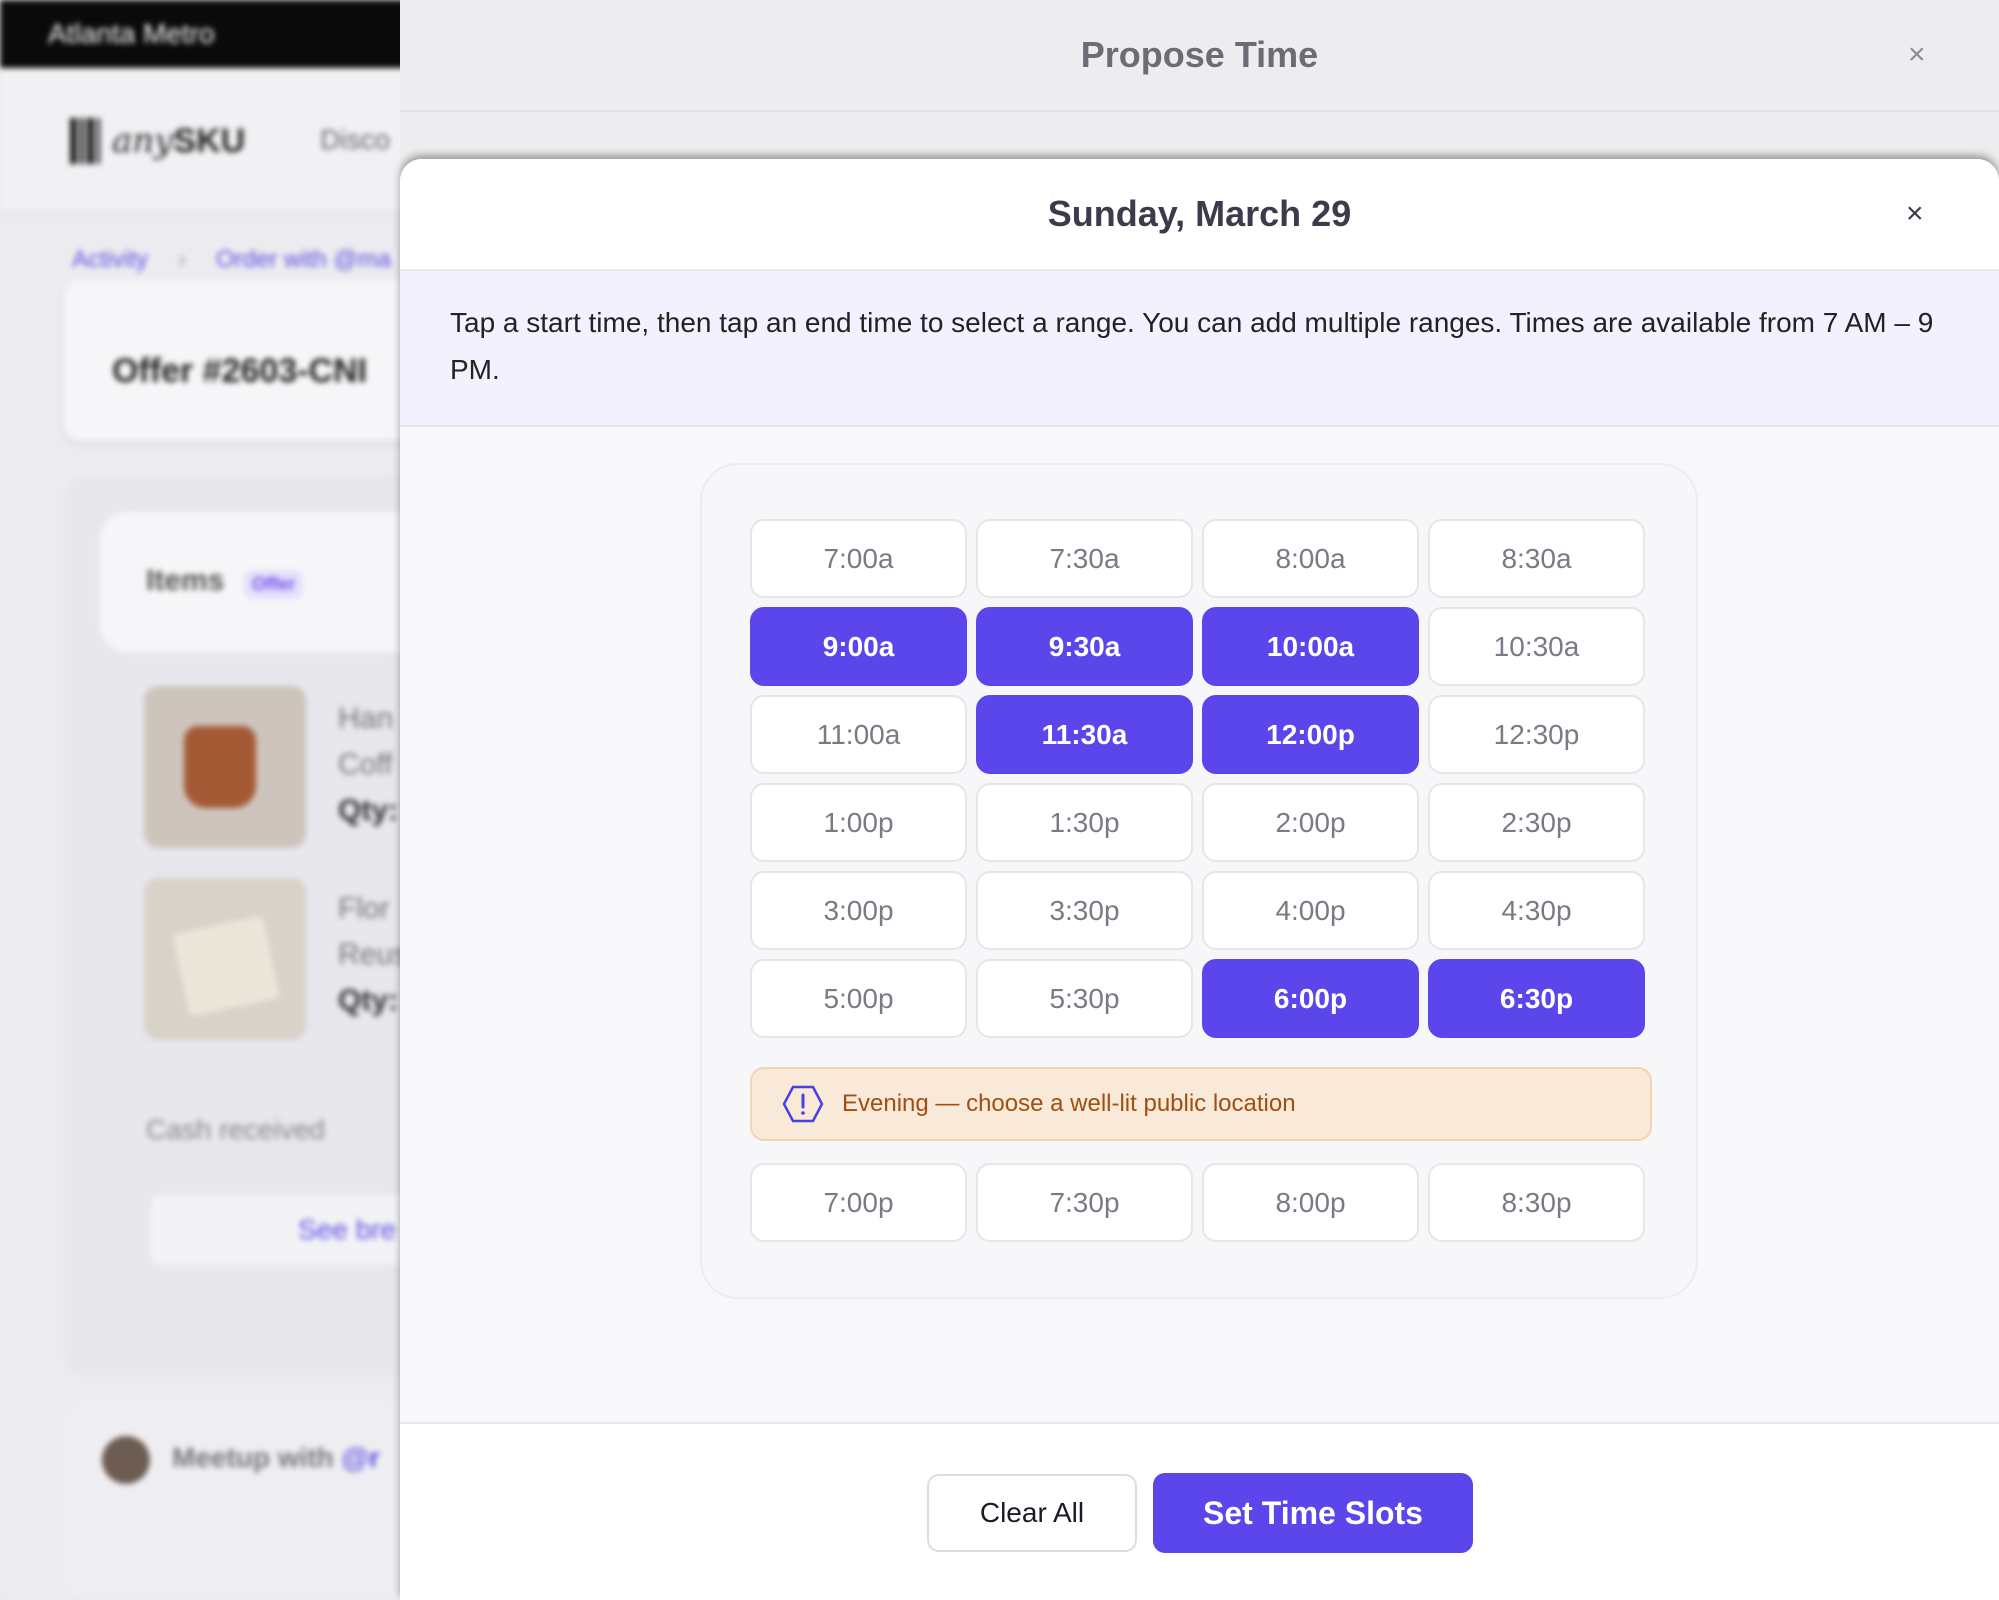  I want to click on meetup-handle: @r, so click(360, 1457).